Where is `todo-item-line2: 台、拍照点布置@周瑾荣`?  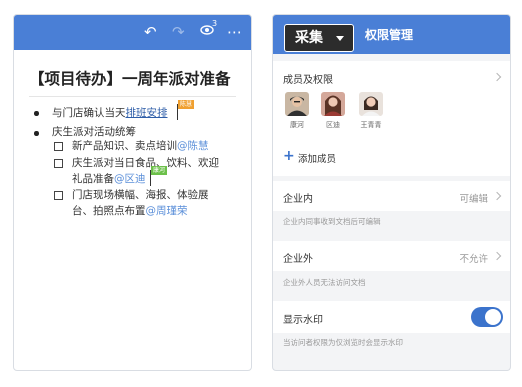 todo-item-line2: 台、拍照点布置@周瑾荣 is located at coordinates (130, 211).